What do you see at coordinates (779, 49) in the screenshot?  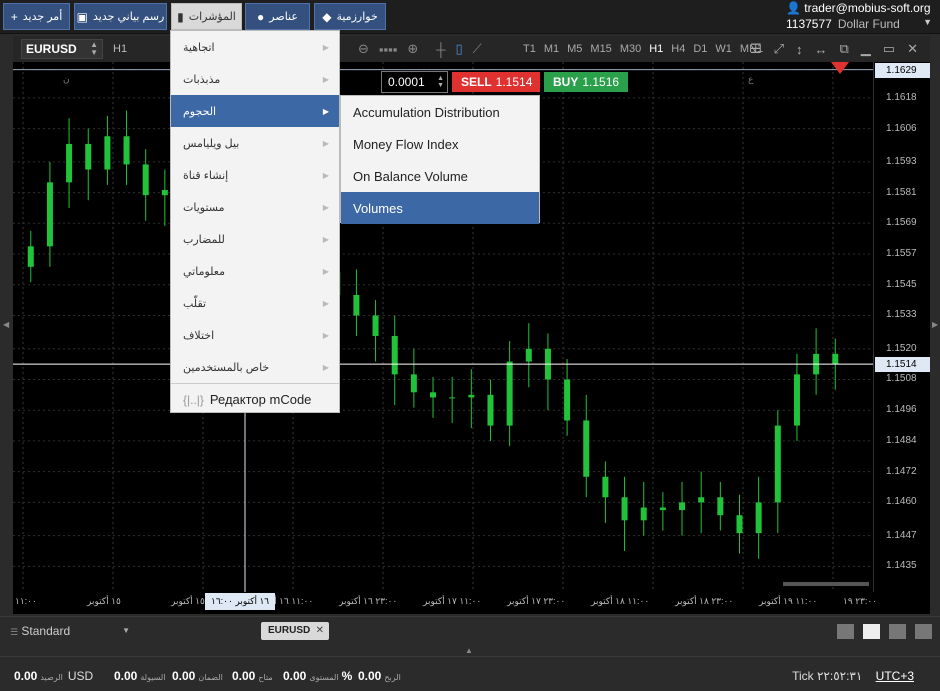 I see `expand-icon: ⤢` at bounding box center [779, 49].